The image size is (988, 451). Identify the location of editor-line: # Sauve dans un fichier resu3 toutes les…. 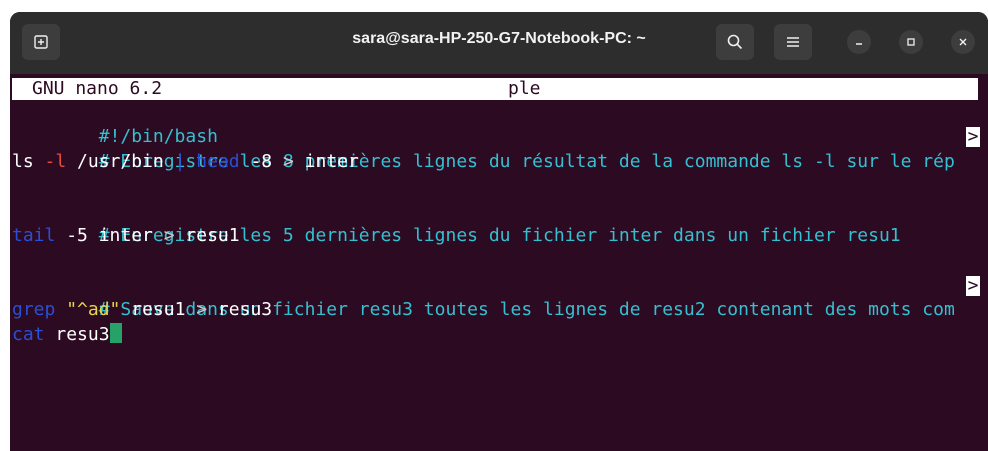
(496, 297).